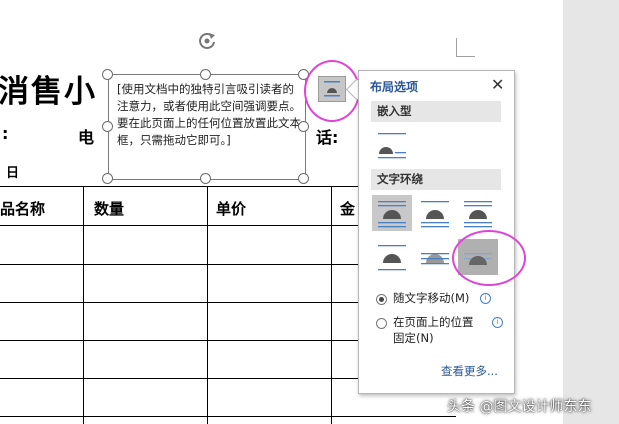 This screenshot has height=424, width=619. I want to click on option-square, so click(392, 213).